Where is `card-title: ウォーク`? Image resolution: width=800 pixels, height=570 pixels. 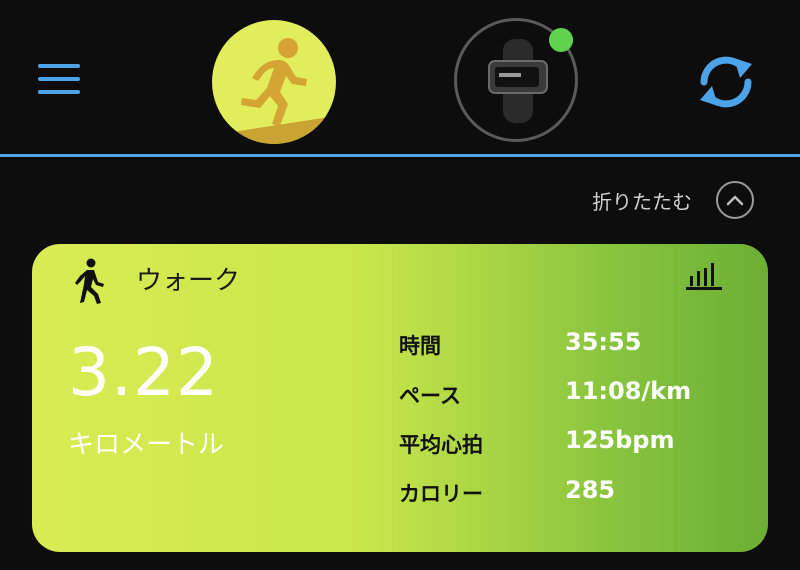 card-title: ウォーク is located at coordinates (188, 281).